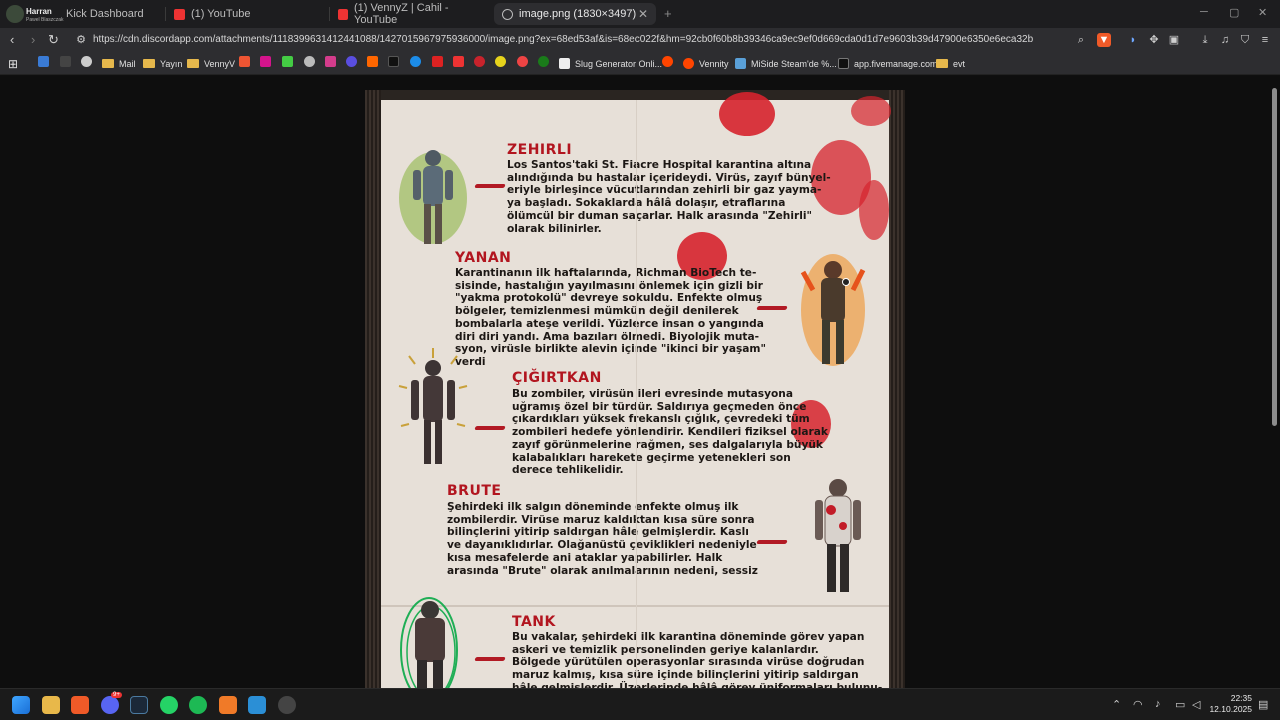 Image resolution: width=1280 pixels, height=720 pixels. What do you see at coordinates (53, 40) in the screenshot?
I see `reload-icon: ↻` at bounding box center [53, 40].